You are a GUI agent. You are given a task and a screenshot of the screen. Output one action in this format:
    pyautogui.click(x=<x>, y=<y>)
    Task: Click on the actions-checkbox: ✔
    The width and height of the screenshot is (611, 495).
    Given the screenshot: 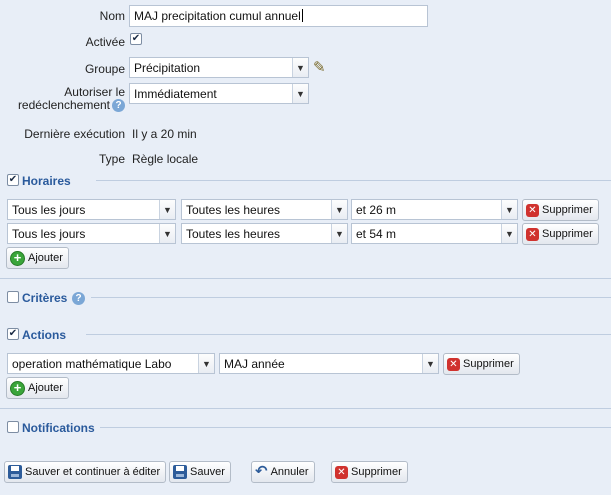 What is the action you would take?
    pyautogui.click(x=13, y=334)
    